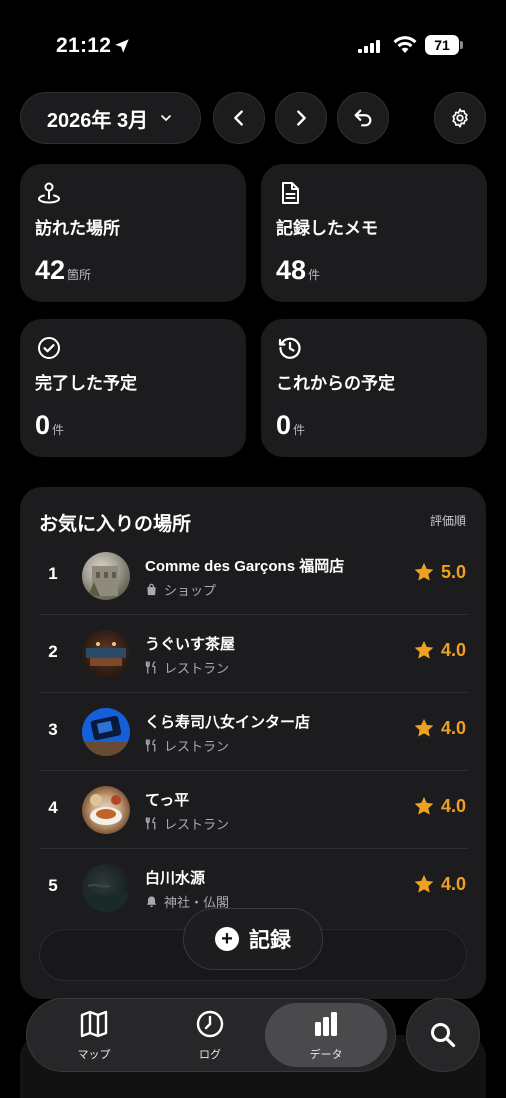 This screenshot has width=506, height=1098. Describe the element at coordinates (115, 524) in the screenshot. I see `favorites-title: お気に入りの場所` at that location.